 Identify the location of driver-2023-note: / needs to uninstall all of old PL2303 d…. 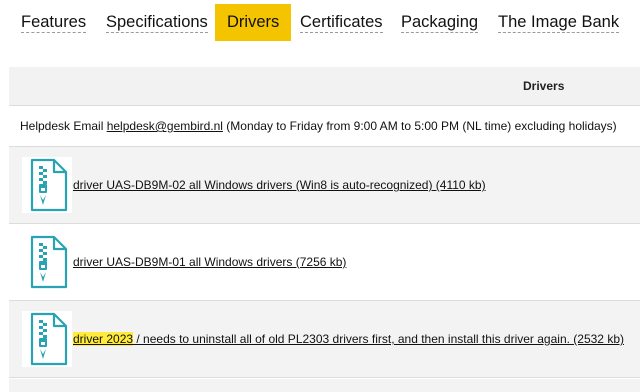
(378, 339).